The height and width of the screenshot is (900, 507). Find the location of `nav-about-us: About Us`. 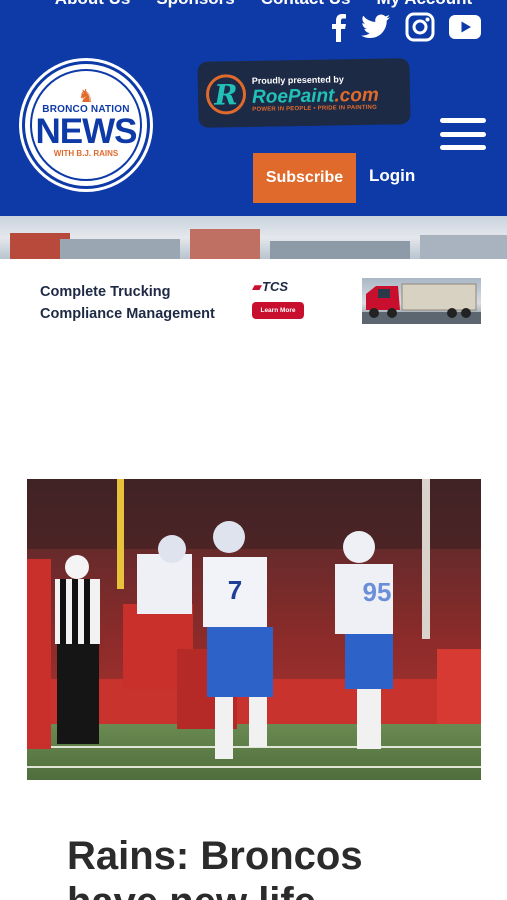

nav-about-us: About Us is located at coordinates (93, 4).